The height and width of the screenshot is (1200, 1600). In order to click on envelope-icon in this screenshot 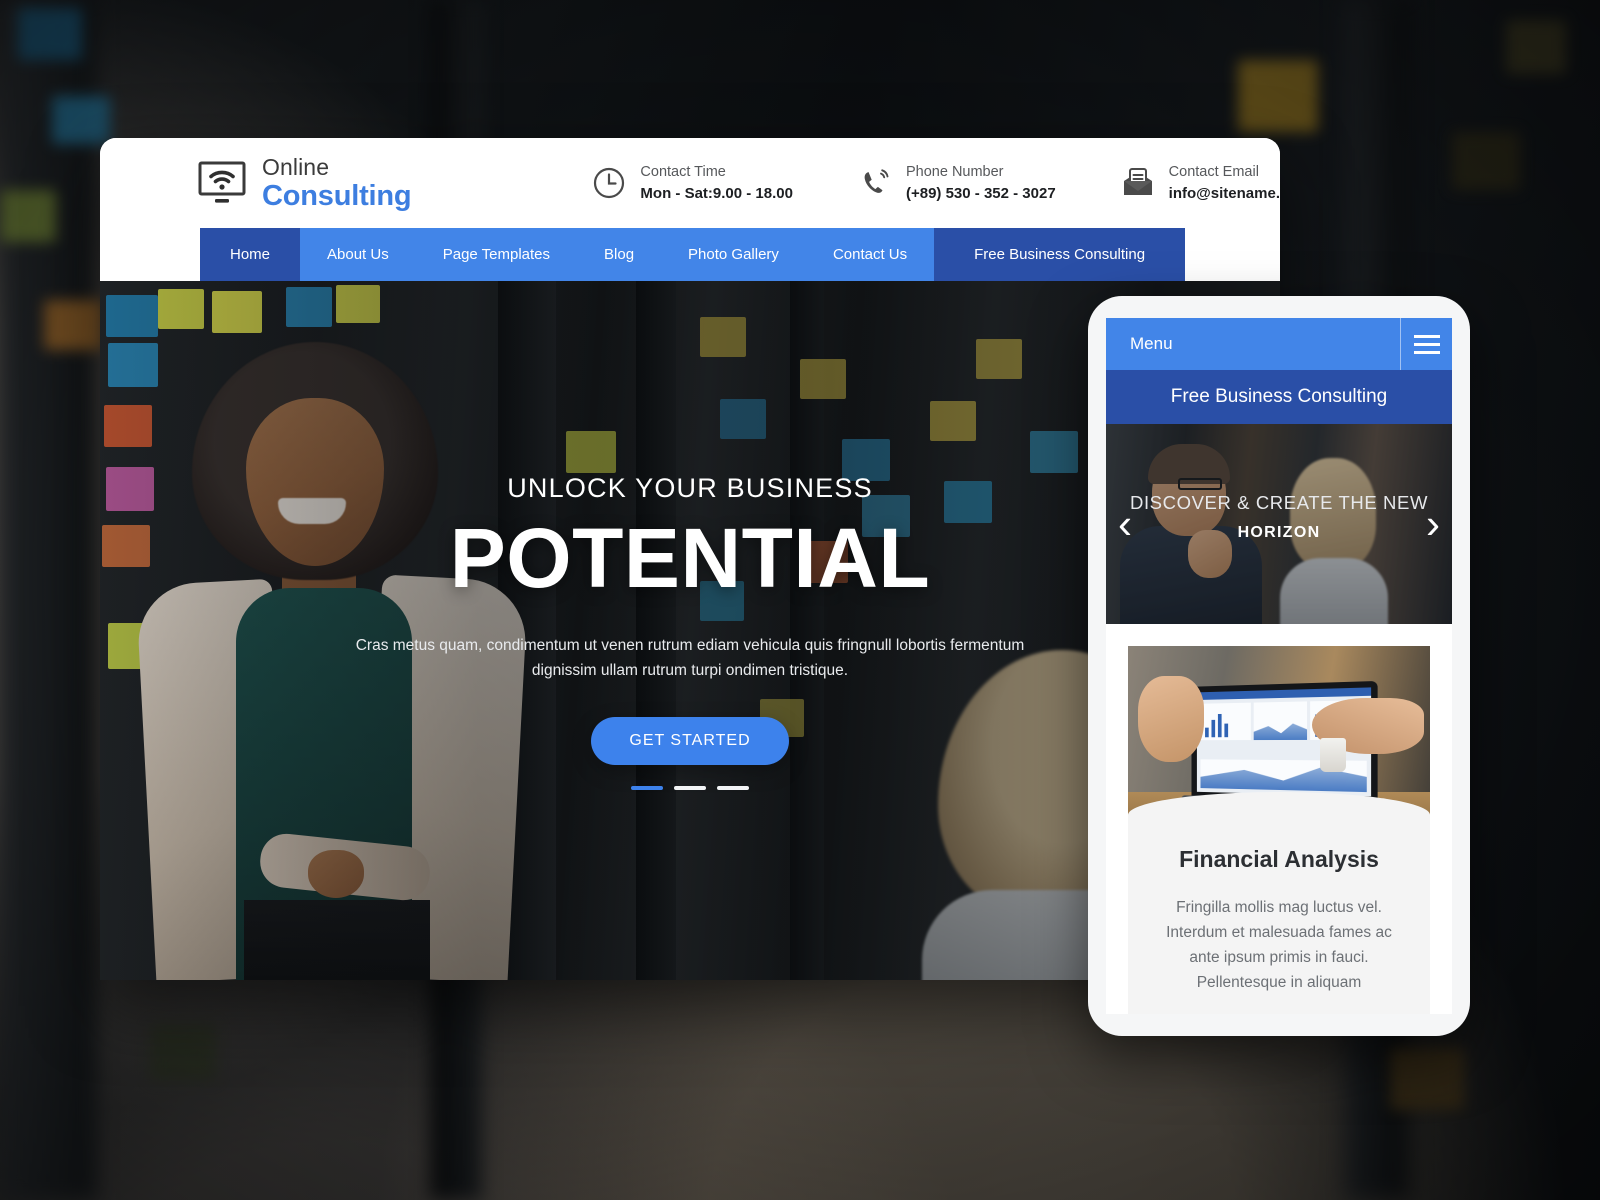, I will do `click(1138, 183)`.